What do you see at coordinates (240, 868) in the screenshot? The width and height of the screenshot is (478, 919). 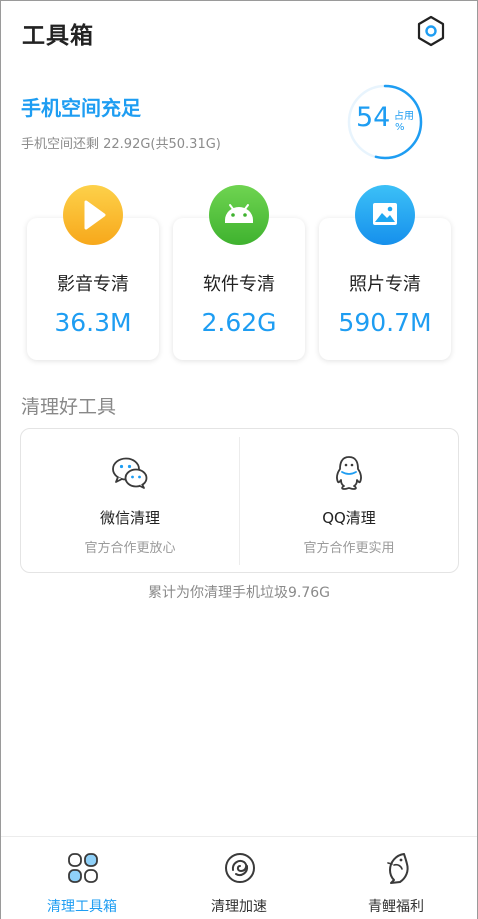 I see `speed-swirl-icon` at bounding box center [240, 868].